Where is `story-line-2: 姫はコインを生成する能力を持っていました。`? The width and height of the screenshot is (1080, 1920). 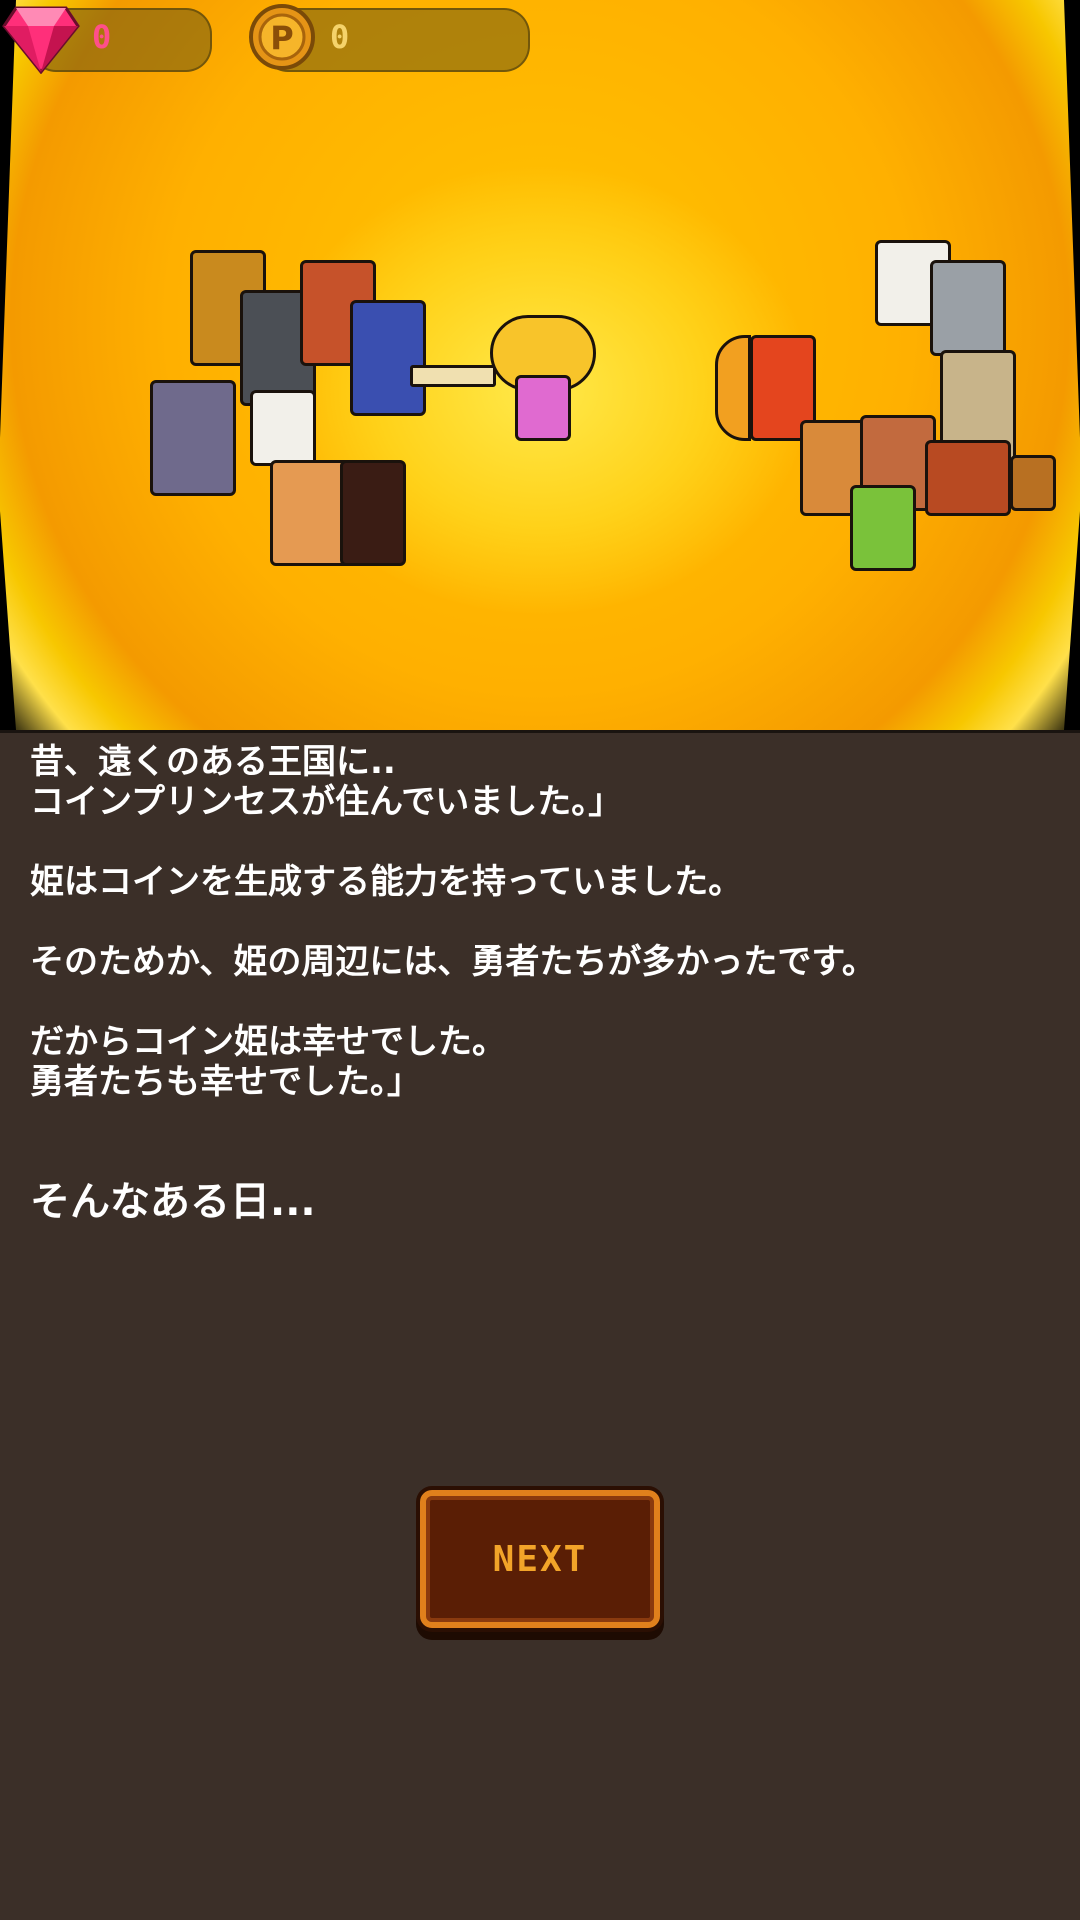
story-line-2: 姫はコインを生成する能力を持っていました。 is located at coordinates (386, 882).